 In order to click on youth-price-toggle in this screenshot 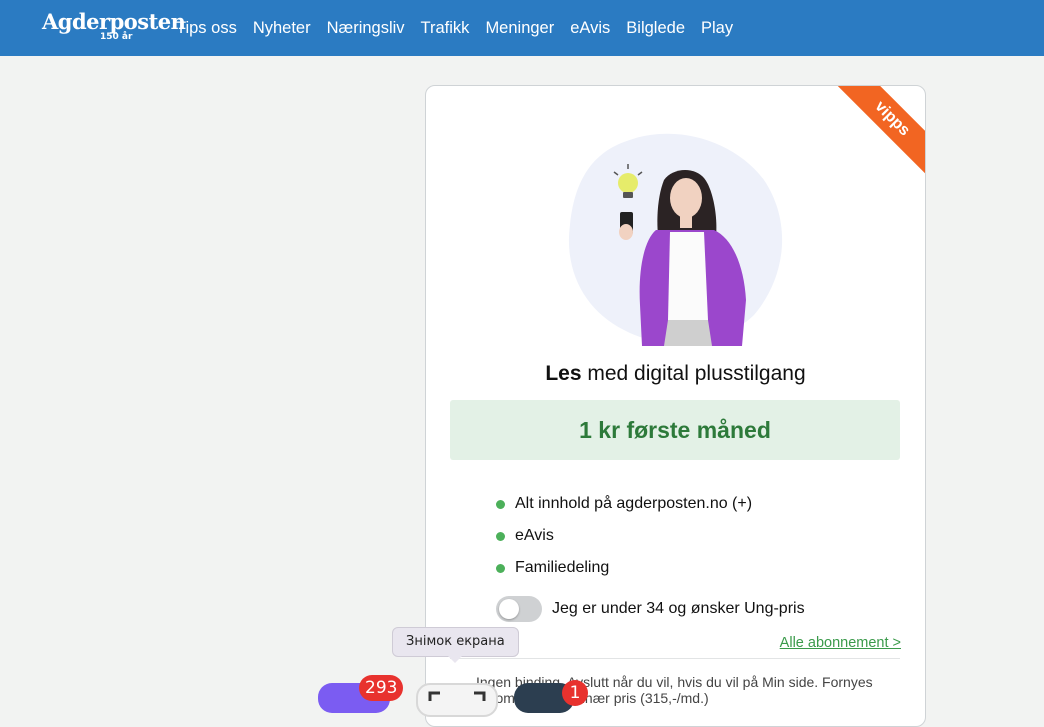, I will do `click(519, 609)`.